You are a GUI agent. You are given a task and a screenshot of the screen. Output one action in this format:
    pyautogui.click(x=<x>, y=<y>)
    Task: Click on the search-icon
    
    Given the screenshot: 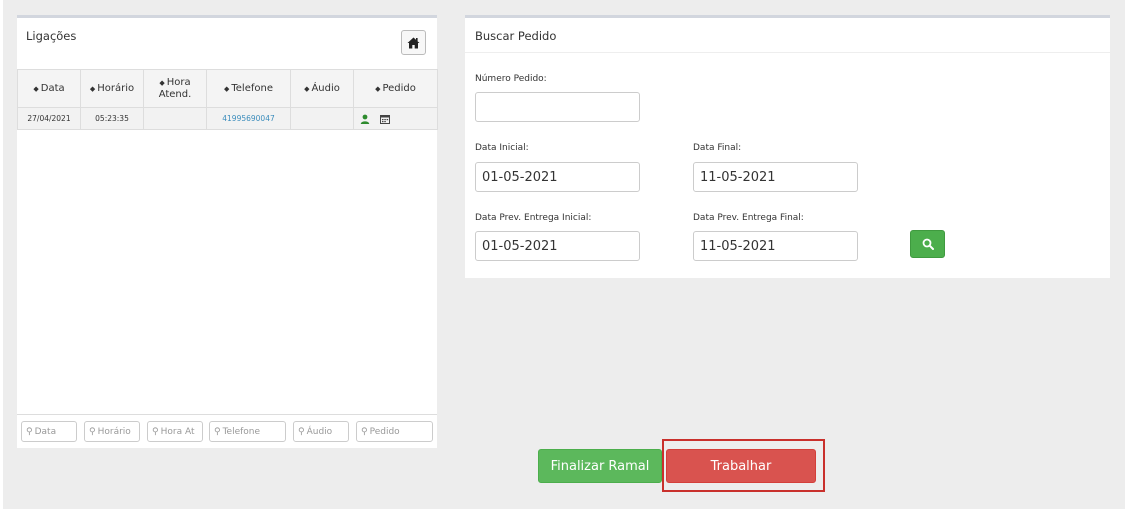 What is the action you would take?
    pyautogui.click(x=928, y=244)
    